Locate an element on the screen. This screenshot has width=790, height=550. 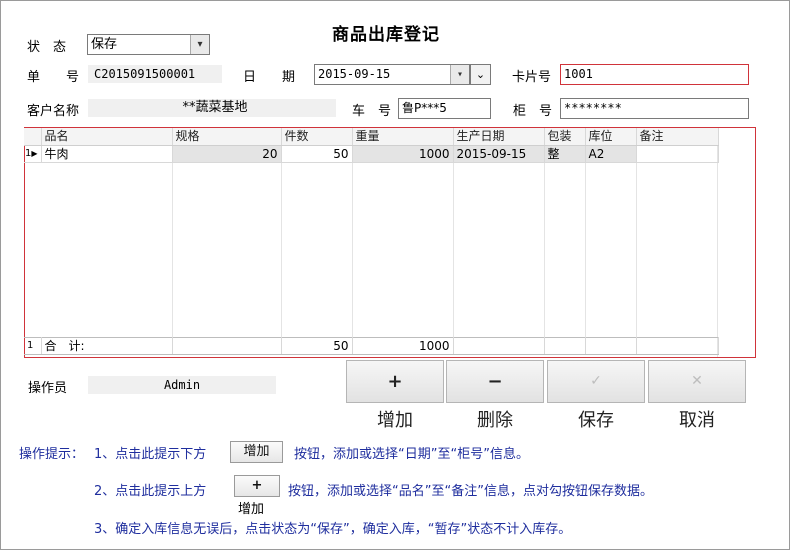
cell-spec: 20 is located at coordinates (227, 154).